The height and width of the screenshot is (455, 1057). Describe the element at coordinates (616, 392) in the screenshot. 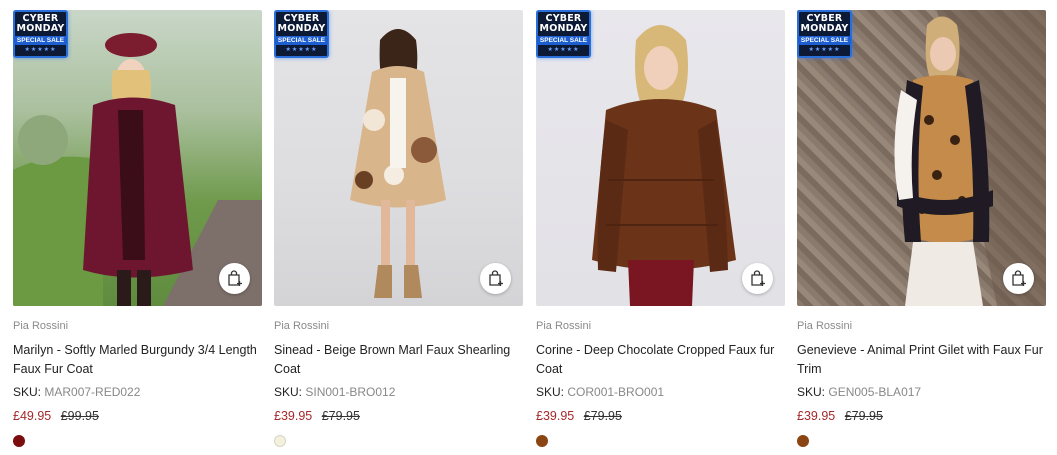

I see `sku-value: COR001-BRO001` at that location.